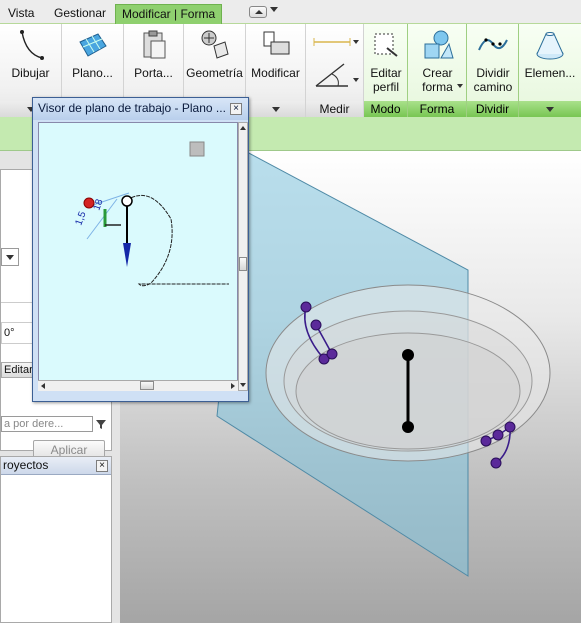 This screenshot has width=581, height=623. Describe the element at coordinates (550, 46) in the screenshot. I see `form-element-icon` at that location.